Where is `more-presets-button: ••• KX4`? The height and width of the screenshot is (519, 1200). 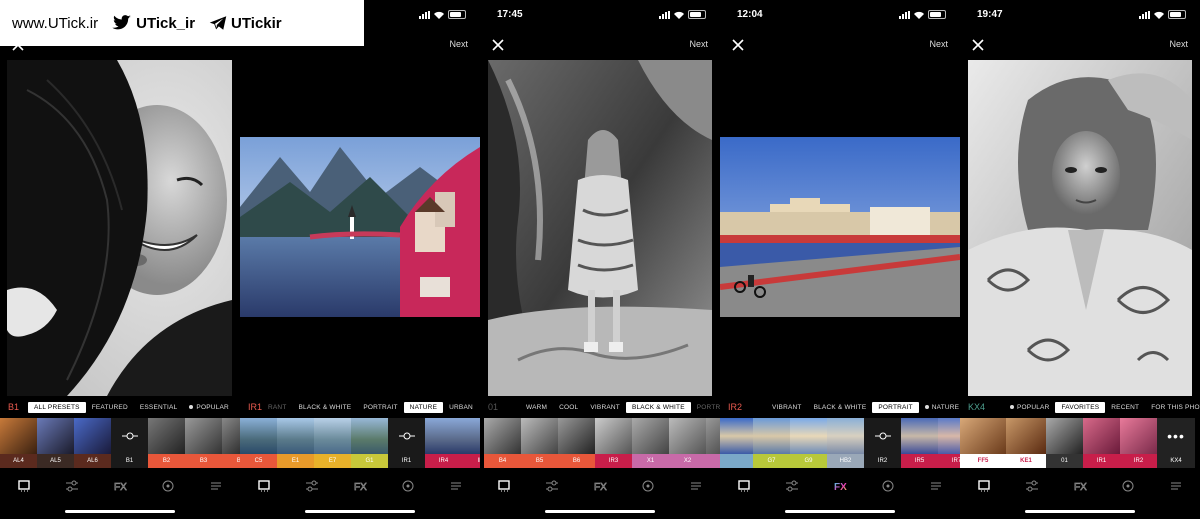
more-presets-button: ••• KX4 is located at coordinates (1176, 443).